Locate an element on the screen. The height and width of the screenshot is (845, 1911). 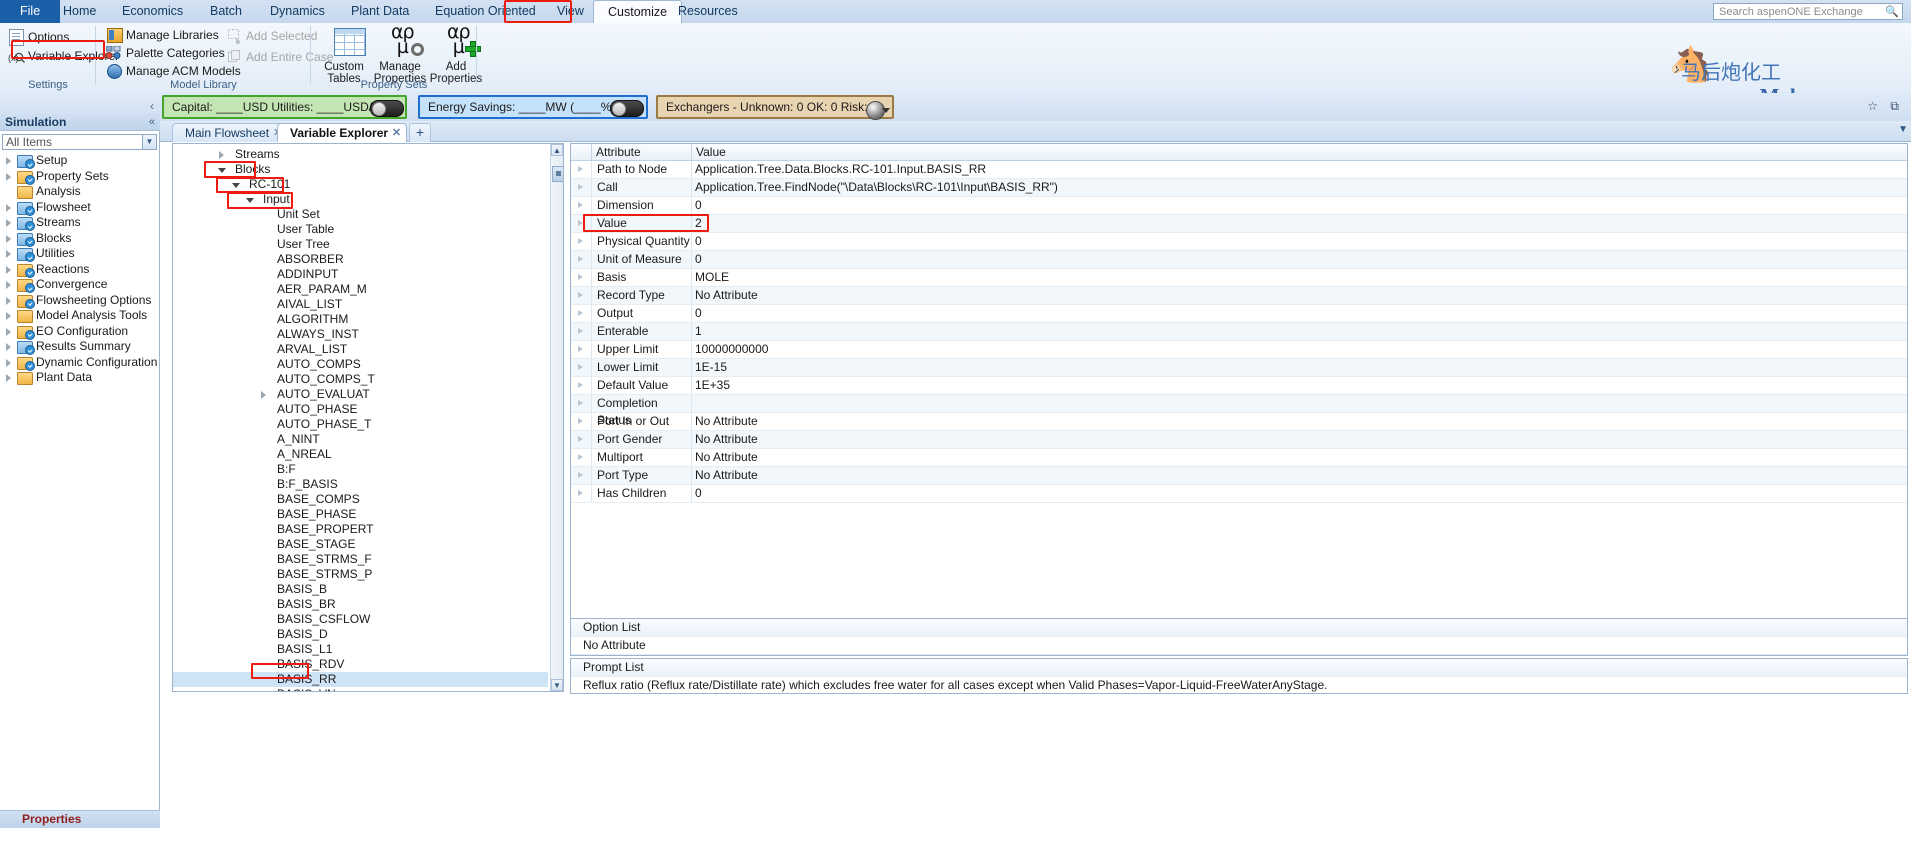
tree-node-basis-vn: BASIS_VN is located at coordinates (360, 689).